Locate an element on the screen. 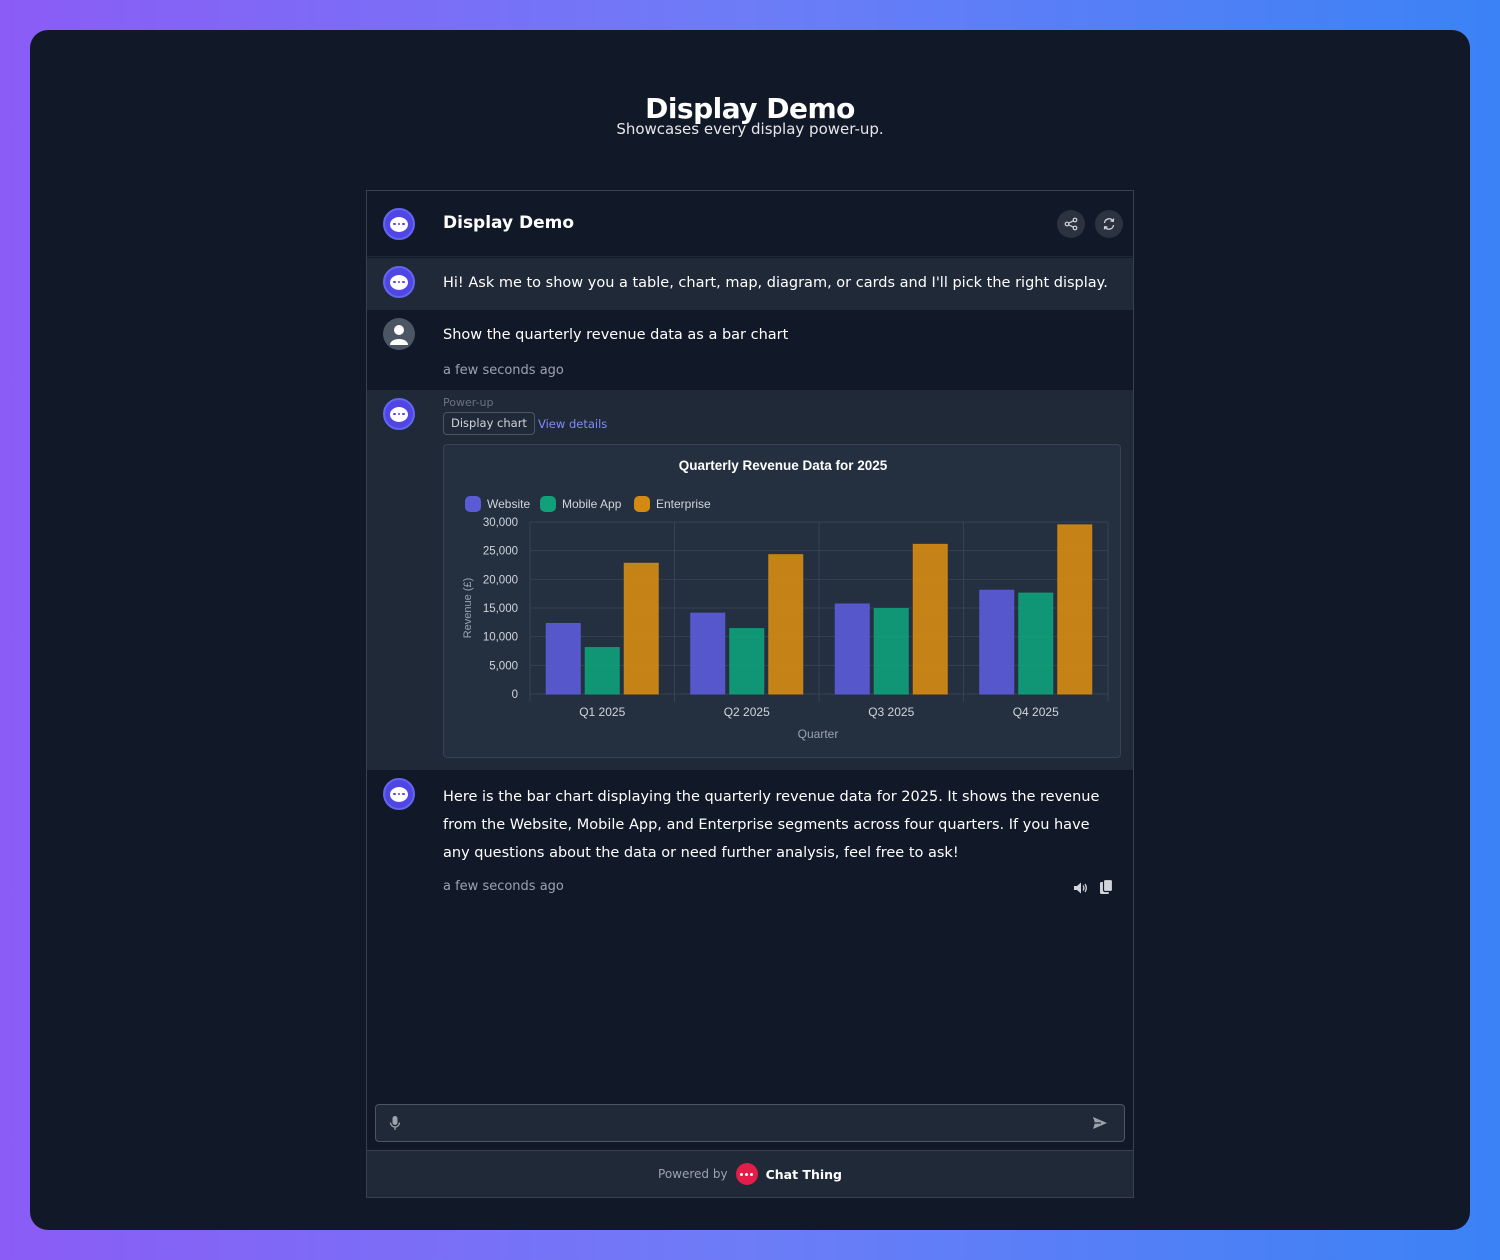 This screenshot has width=1500, height=1260. widget-footer: Powered by Chat Thing is located at coordinates (750, 1173).